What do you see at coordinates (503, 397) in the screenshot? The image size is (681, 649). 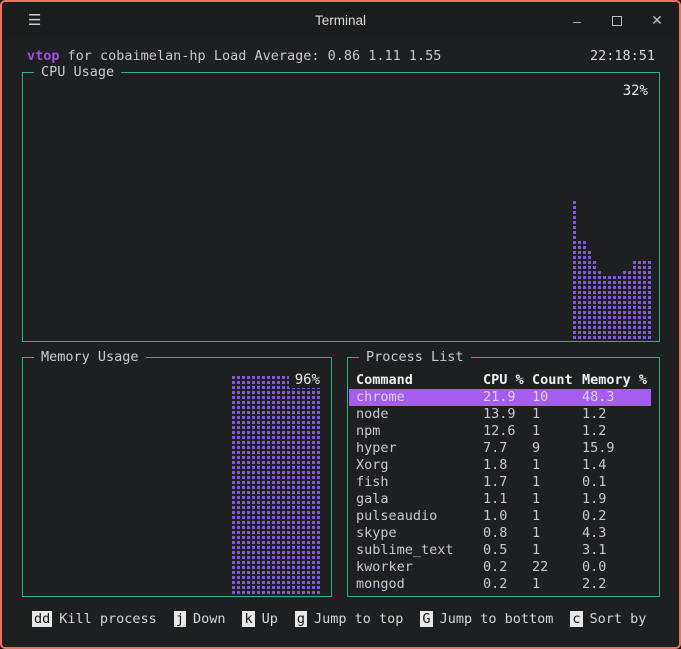 I see `process-row-chrome: chrome 21.9 10 48.3` at bounding box center [503, 397].